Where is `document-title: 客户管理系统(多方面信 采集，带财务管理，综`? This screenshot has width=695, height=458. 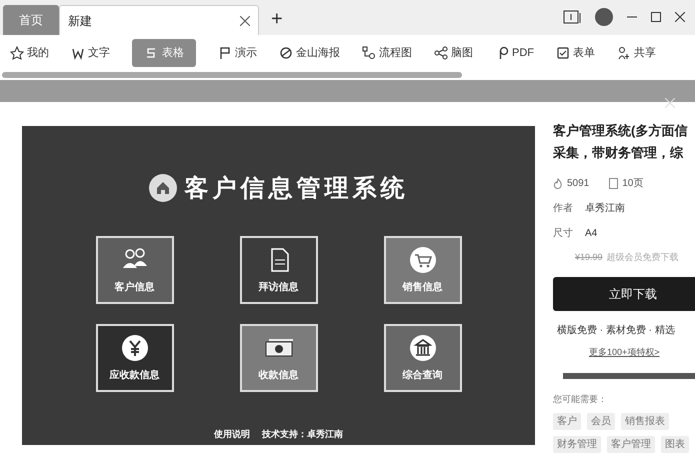 document-title: 客户管理系统(多方面信 采集，带财务管理，综 is located at coordinates (620, 142).